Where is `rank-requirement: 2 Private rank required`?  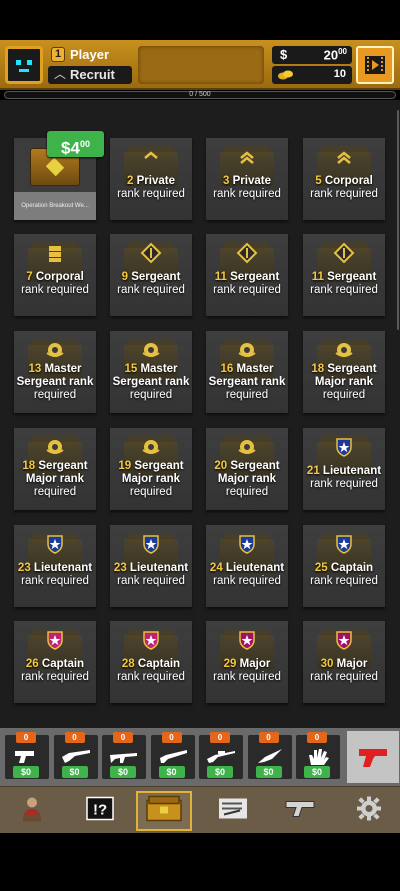
rank-requirement: 2 Private rank required is located at coordinates (151, 187).